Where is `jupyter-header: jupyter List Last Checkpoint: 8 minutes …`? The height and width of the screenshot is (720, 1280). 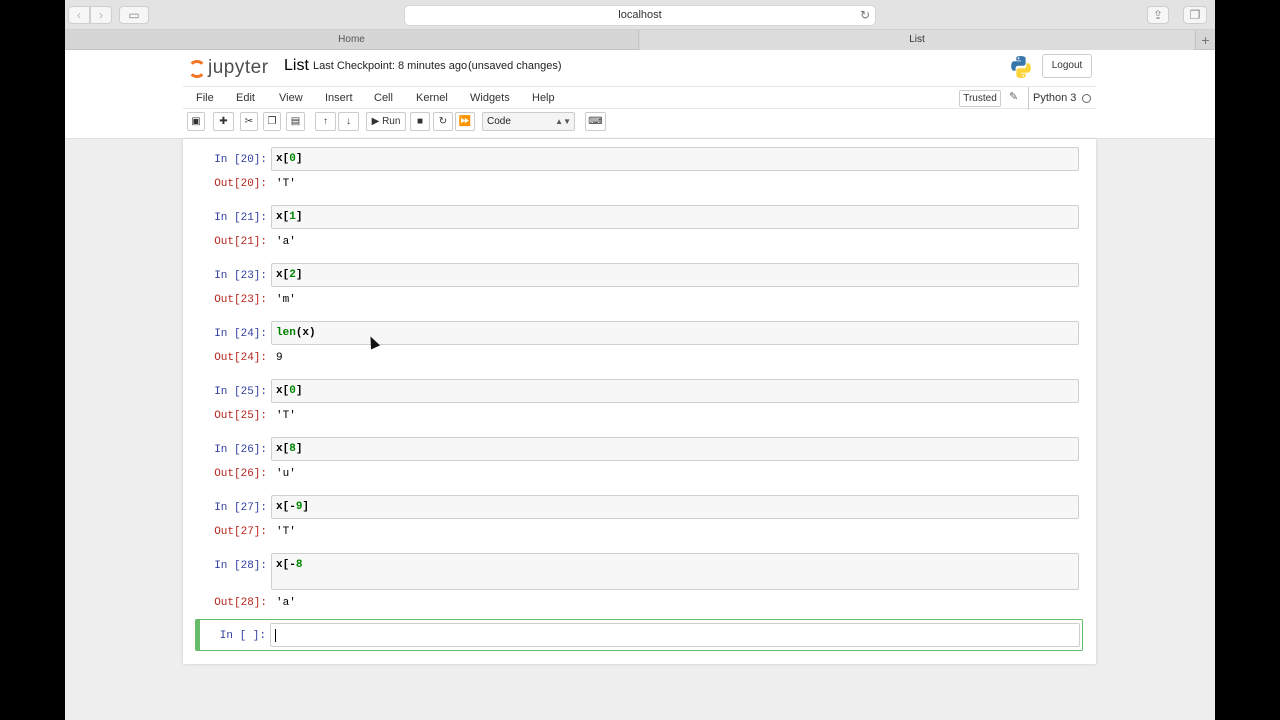
jupyter-header: jupyter List Last Checkpoint: 8 minutes … is located at coordinates (640, 94).